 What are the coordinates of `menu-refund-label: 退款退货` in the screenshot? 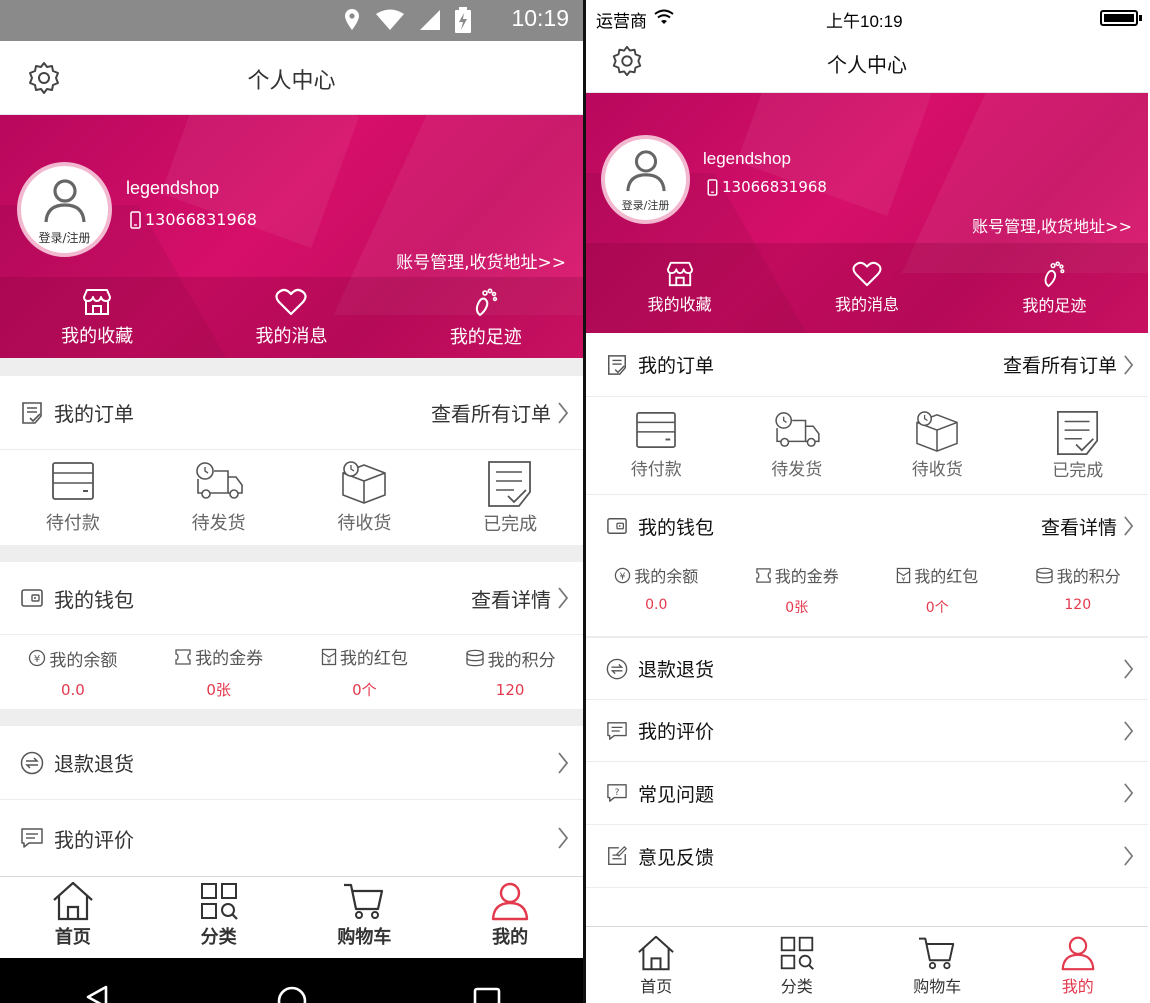 It's located at (94, 764).